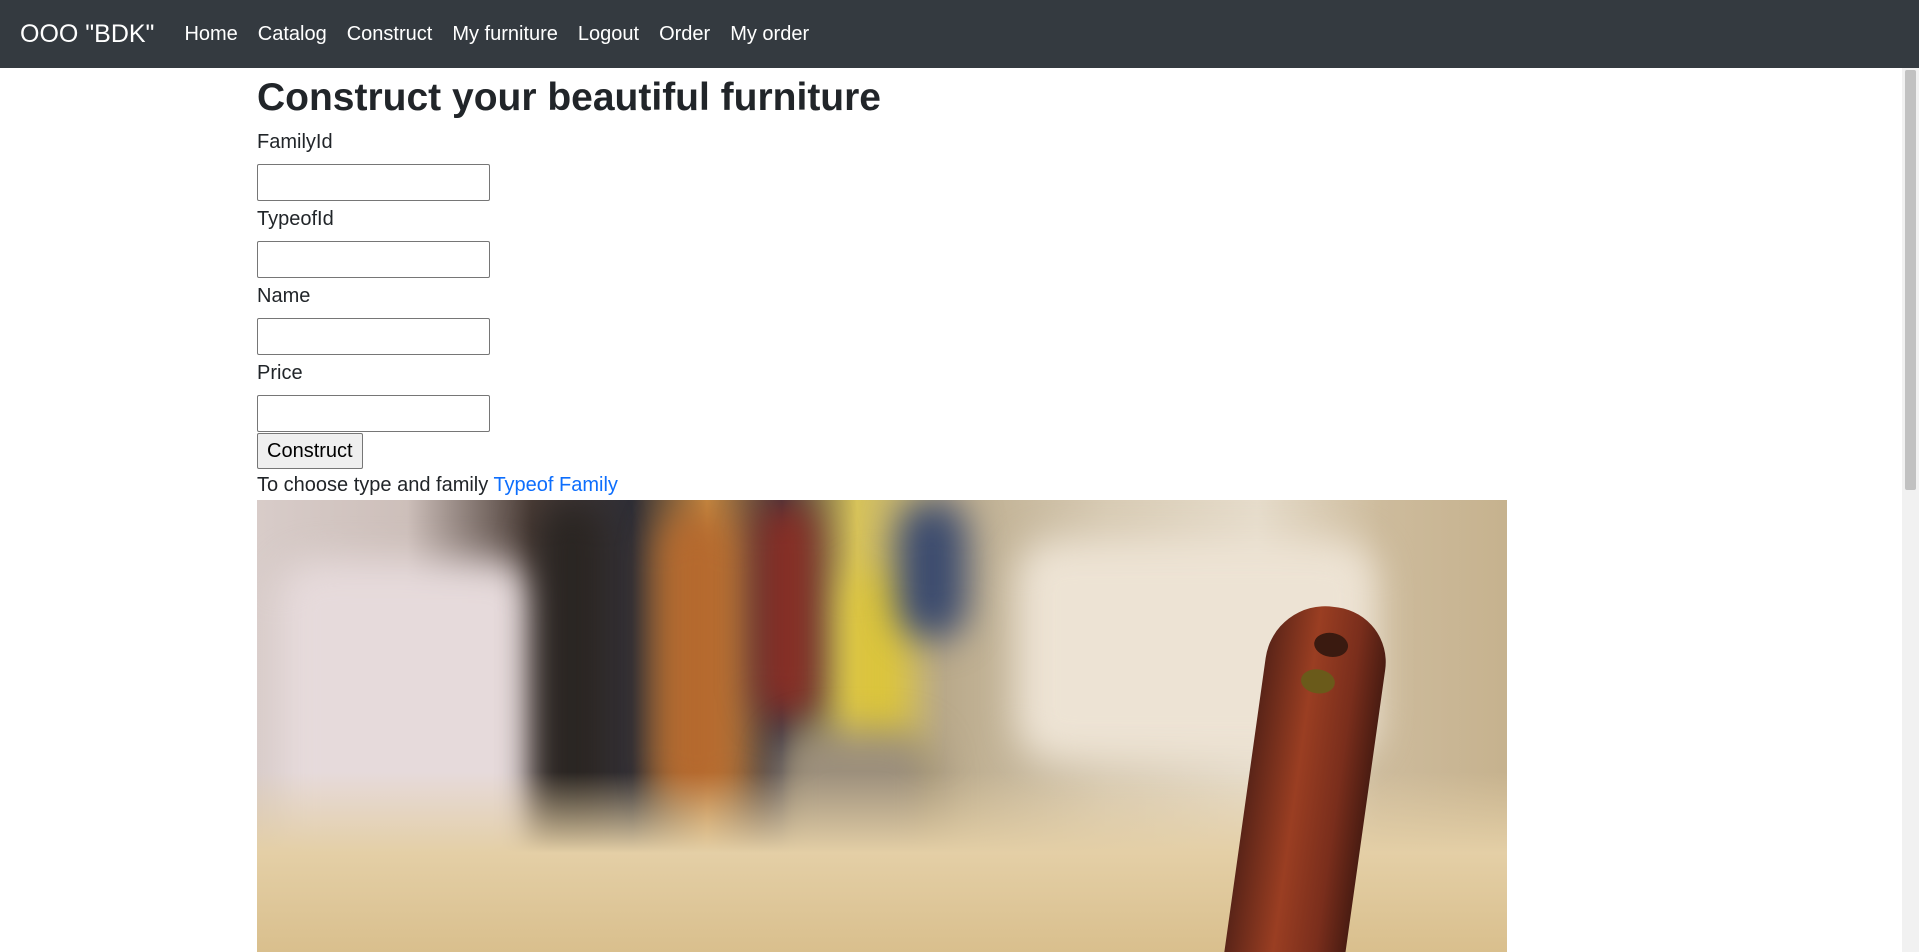  Describe the element at coordinates (280, 373) in the screenshot. I see `price-label: Price` at that location.